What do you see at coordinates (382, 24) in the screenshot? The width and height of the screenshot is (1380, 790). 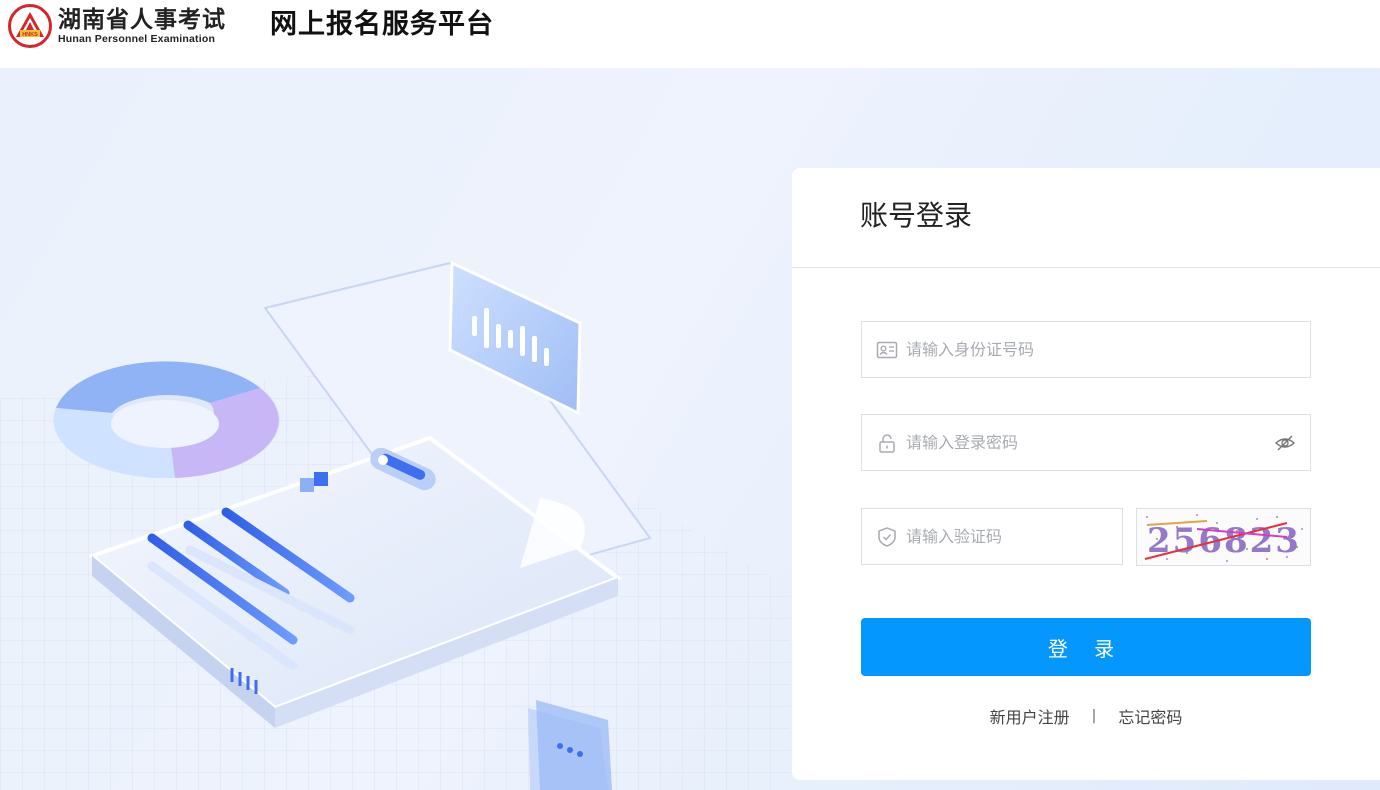 I see `platform-title: 网上报名服务平台` at bounding box center [382, 24].